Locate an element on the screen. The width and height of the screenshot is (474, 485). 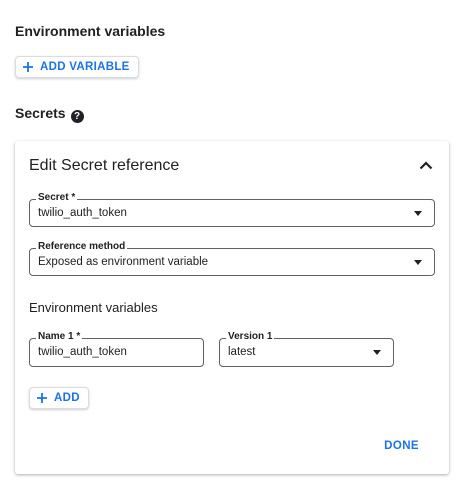
add-label: ADD is located at coordinates (67, 398).